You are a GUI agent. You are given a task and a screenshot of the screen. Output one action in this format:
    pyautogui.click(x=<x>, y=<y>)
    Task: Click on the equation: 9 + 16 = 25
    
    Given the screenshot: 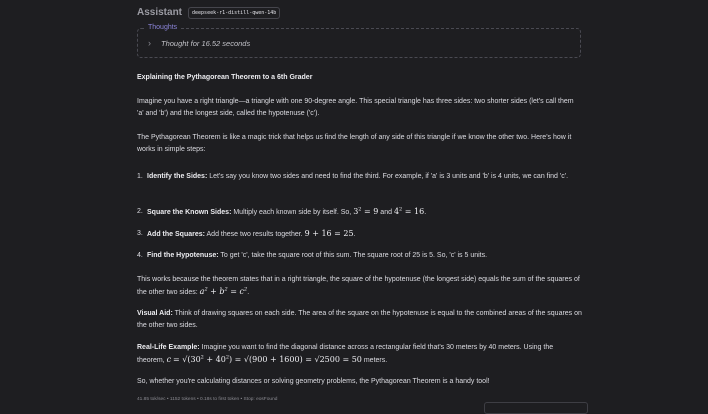 What is the action you would take?
    pyautogui.click(x=329, y=233)
    